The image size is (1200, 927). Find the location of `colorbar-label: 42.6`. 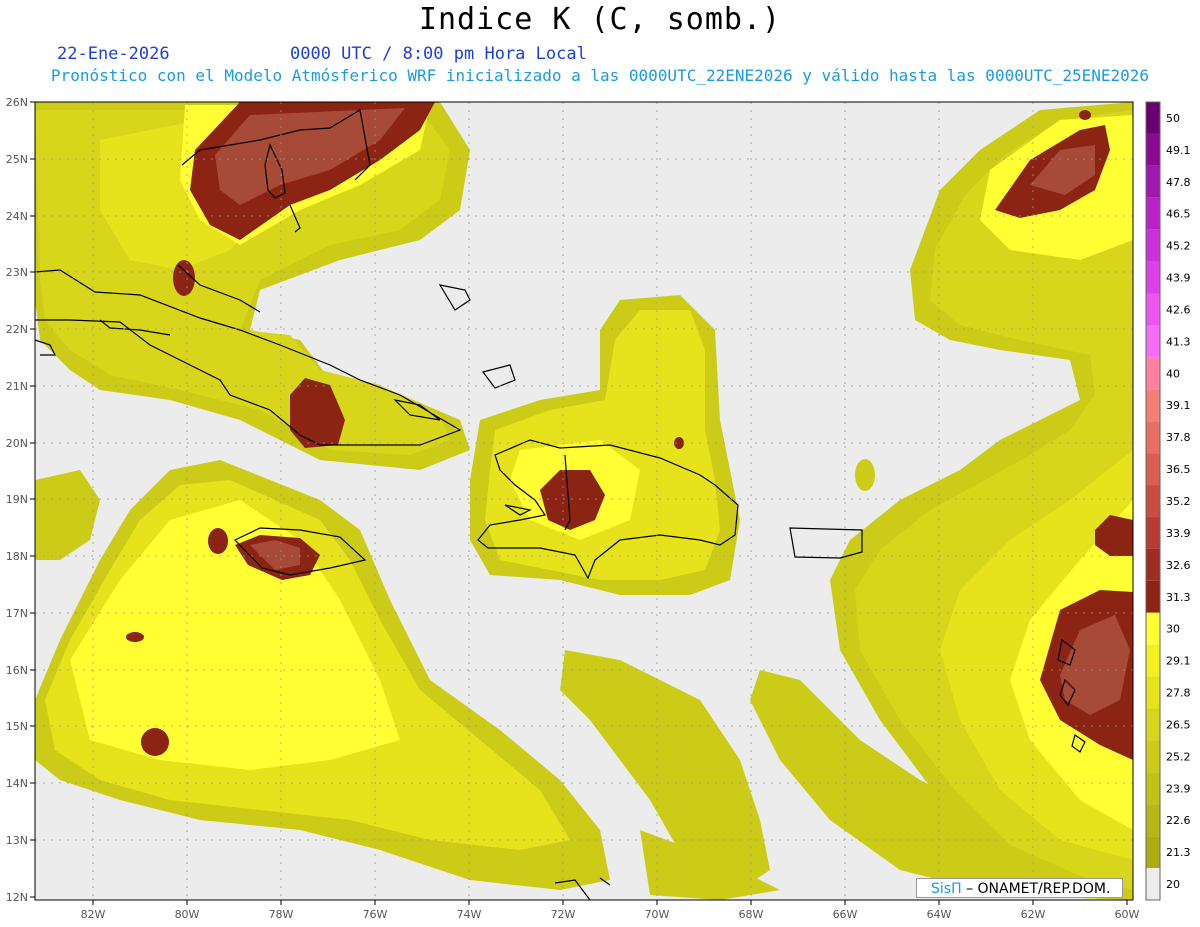

colorbar-label: 42.6 is located at coordinates (1178, 309).